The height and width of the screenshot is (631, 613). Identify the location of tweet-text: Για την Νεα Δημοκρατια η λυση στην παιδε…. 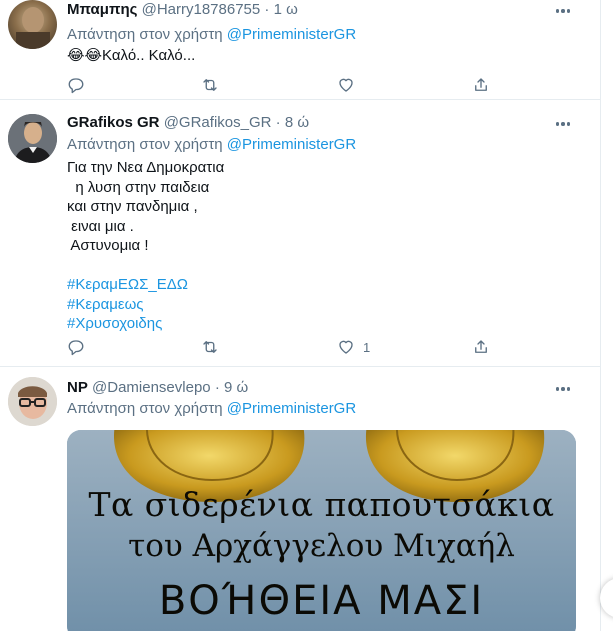
(145, 246).